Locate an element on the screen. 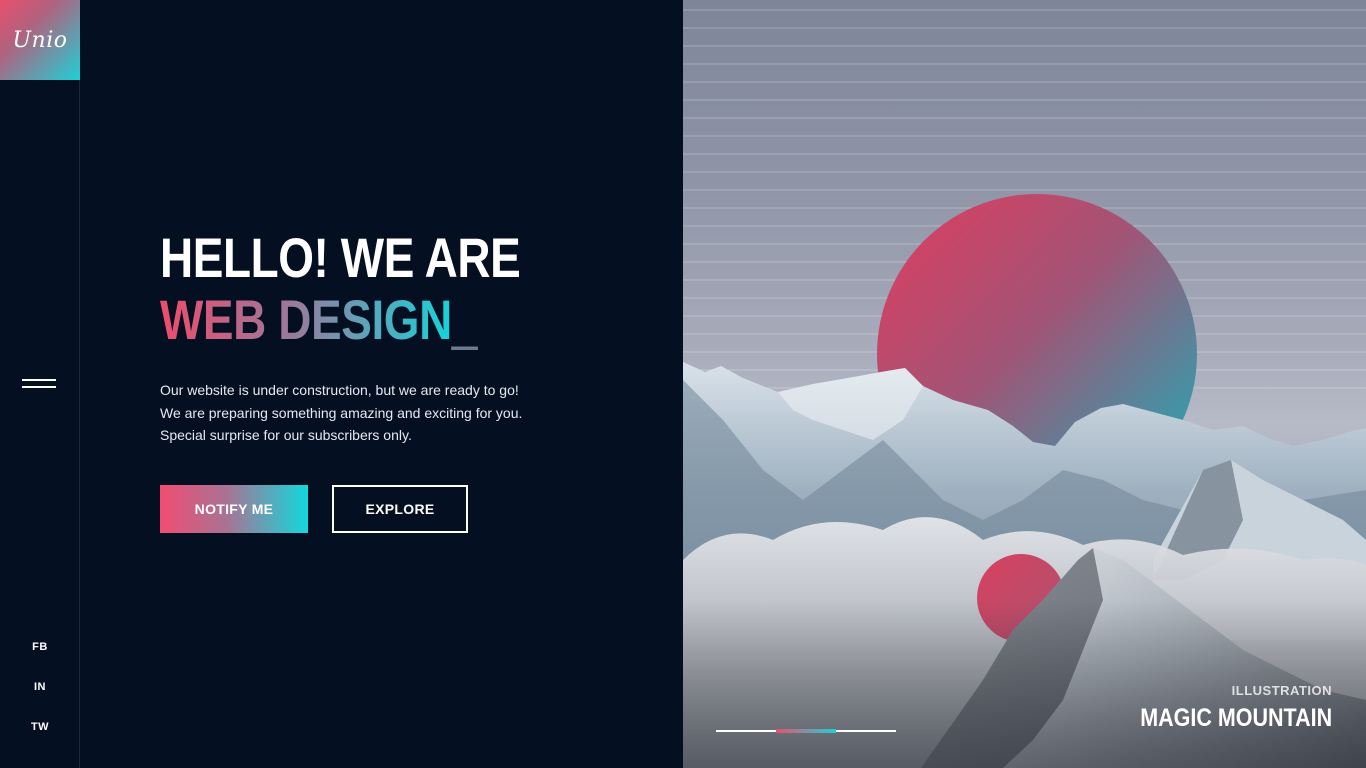  slide-indicator is located at coordinates (806, 731).